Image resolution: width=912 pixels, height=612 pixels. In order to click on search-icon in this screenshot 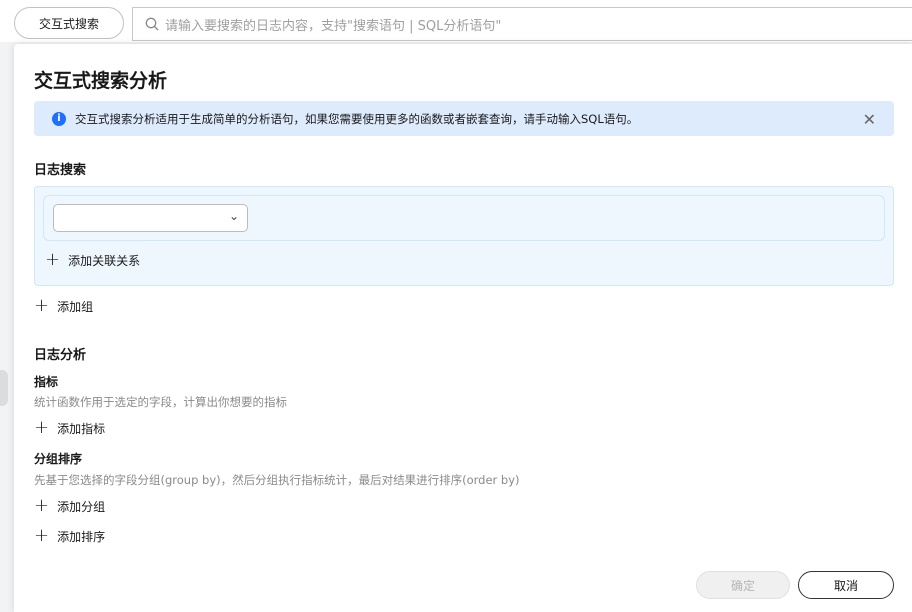, I will do `click(152, 24)`.